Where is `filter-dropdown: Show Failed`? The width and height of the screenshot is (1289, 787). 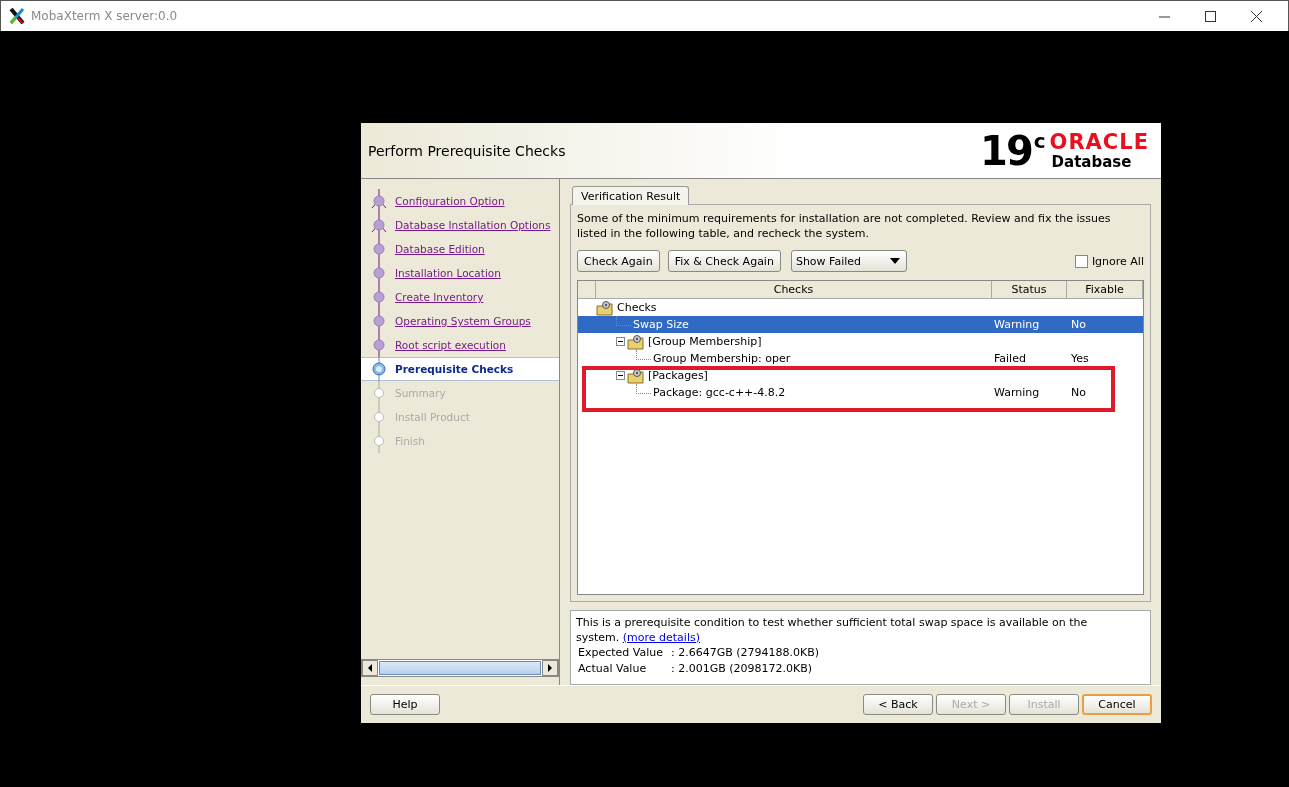 filter-dropdown: Show Failed is located at coordinates (848, 261).